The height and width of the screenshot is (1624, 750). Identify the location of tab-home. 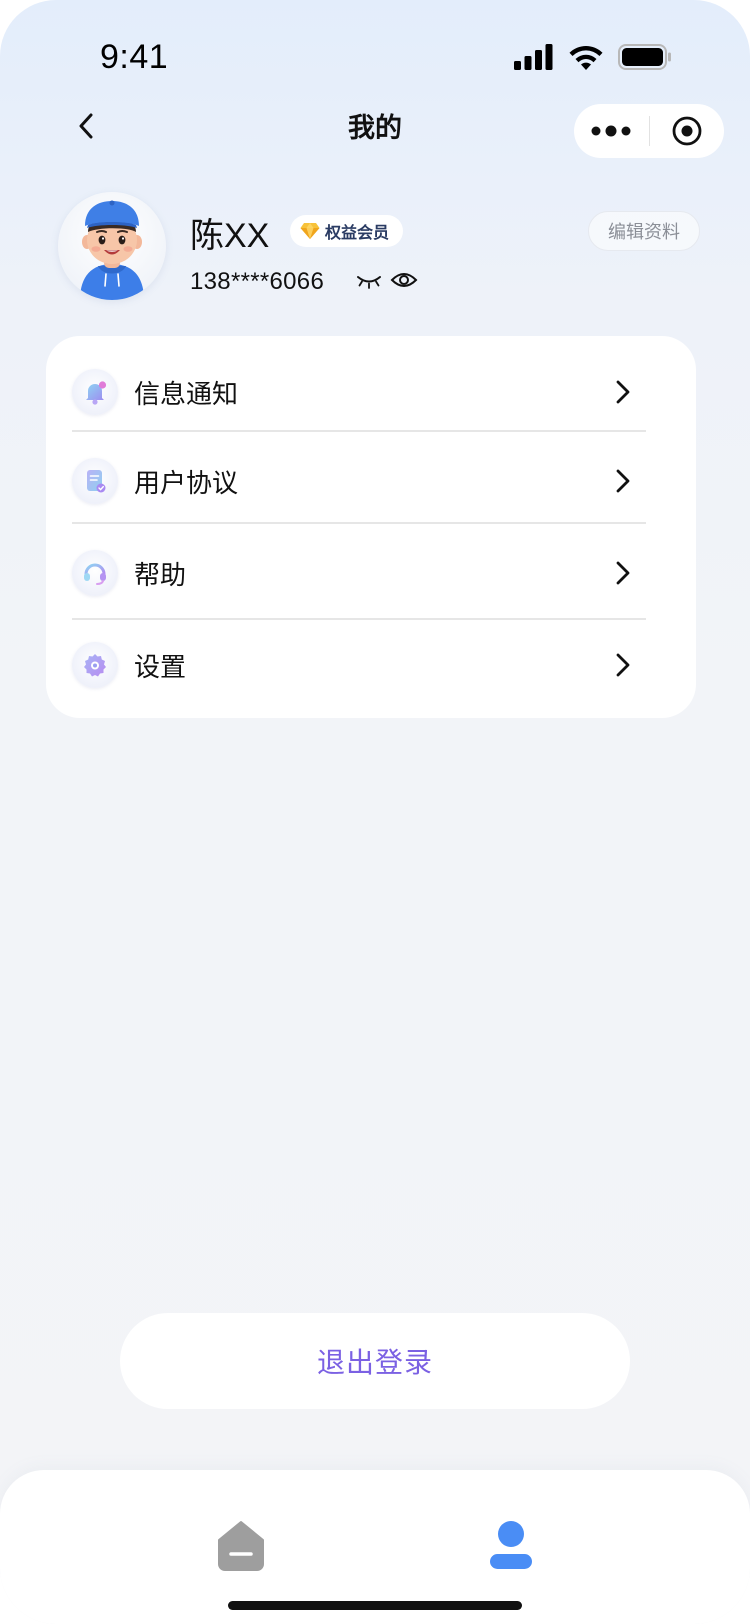
(241, 1545).